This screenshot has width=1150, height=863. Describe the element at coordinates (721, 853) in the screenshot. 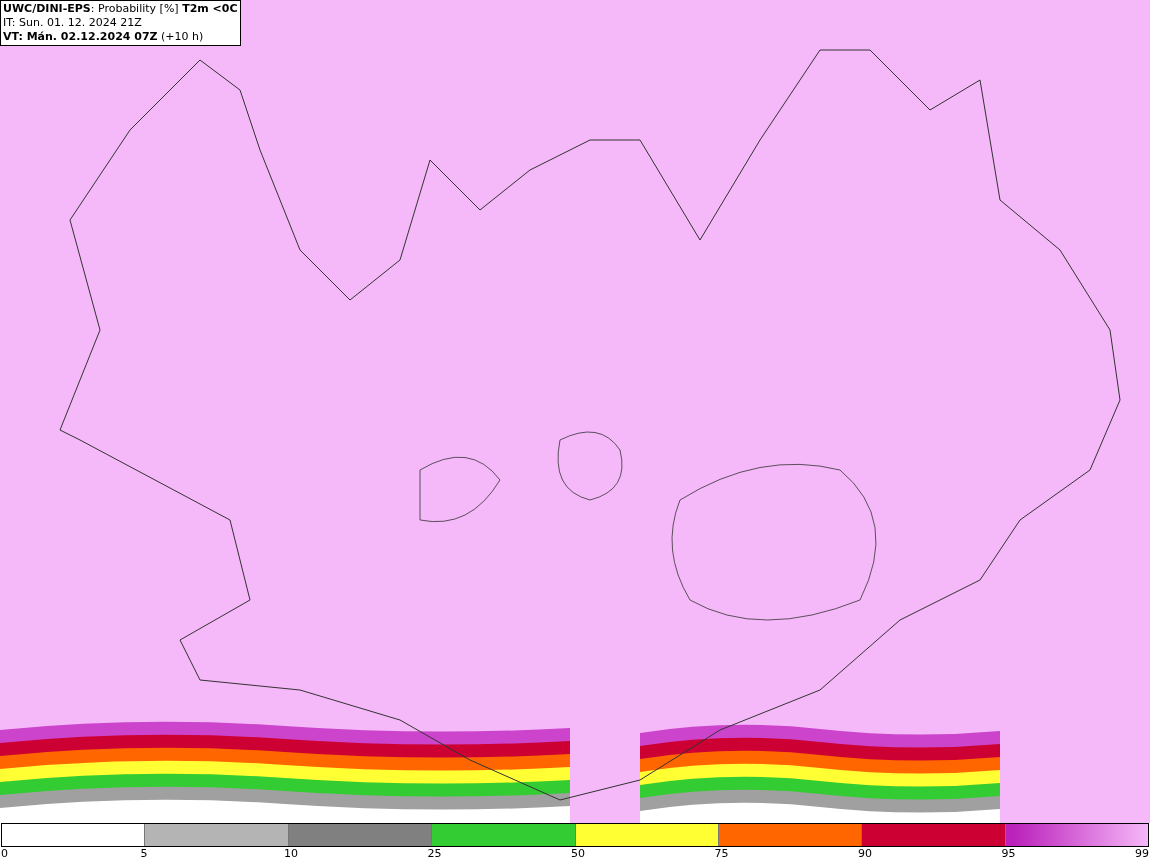

I see `scale-label: 75` at that location.